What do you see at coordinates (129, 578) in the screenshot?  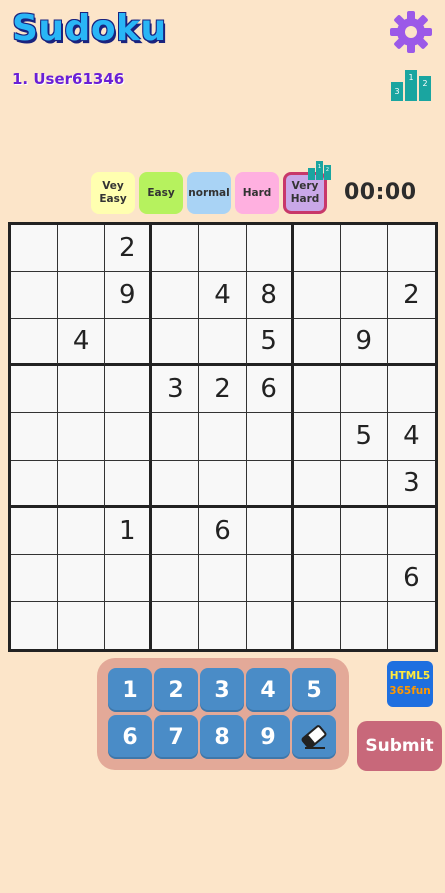 I see `board-cell-r8c3` at bounding box center [129, 578].